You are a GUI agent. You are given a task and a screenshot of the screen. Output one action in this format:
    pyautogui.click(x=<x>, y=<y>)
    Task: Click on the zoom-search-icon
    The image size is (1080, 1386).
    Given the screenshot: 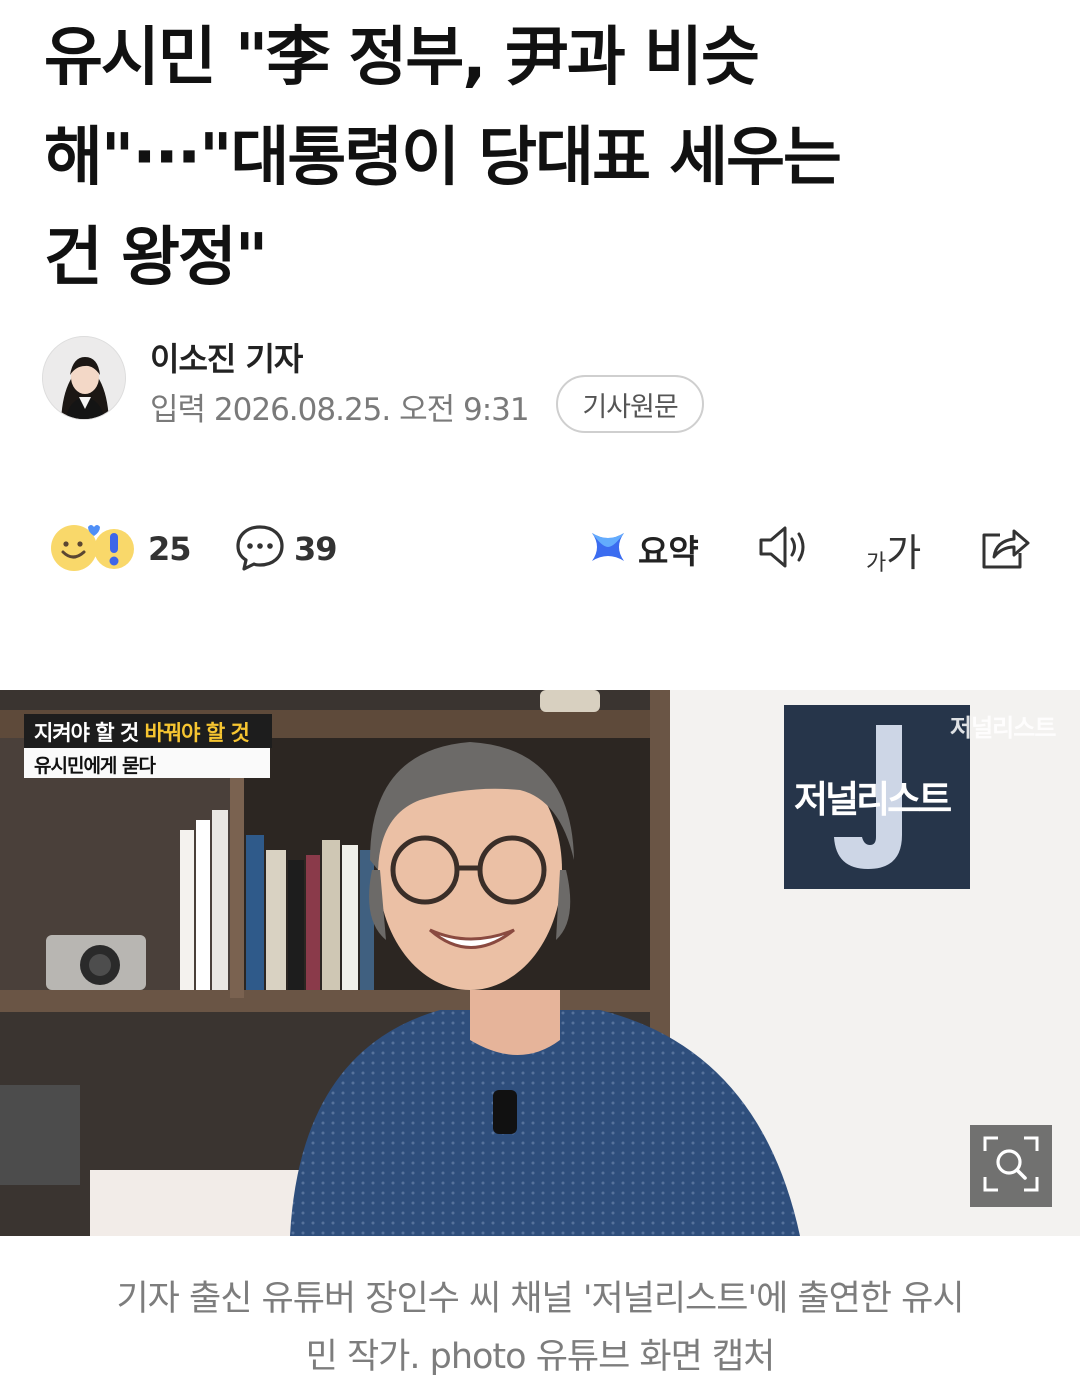 What is the action you would take?
    pyautogui.click(x=1011, y=1166)
    